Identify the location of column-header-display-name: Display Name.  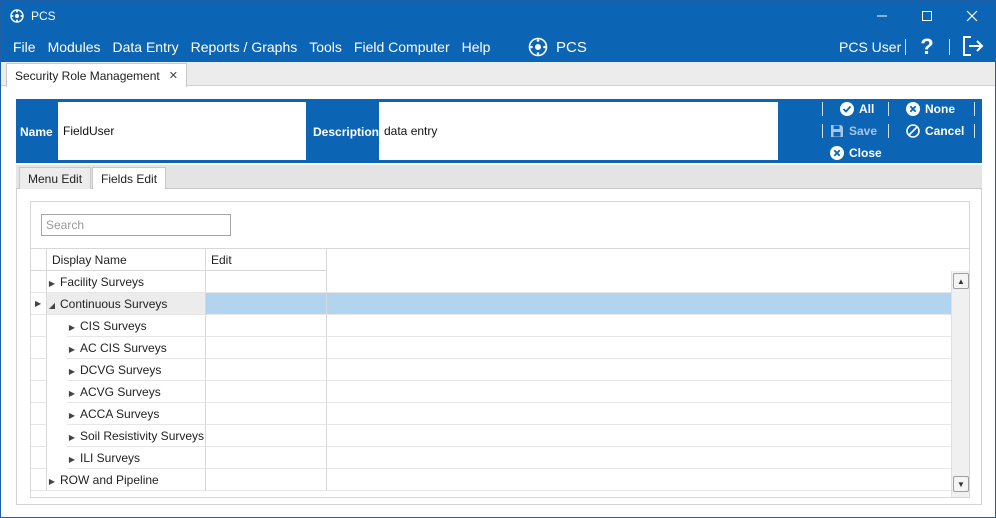
(126, 260).